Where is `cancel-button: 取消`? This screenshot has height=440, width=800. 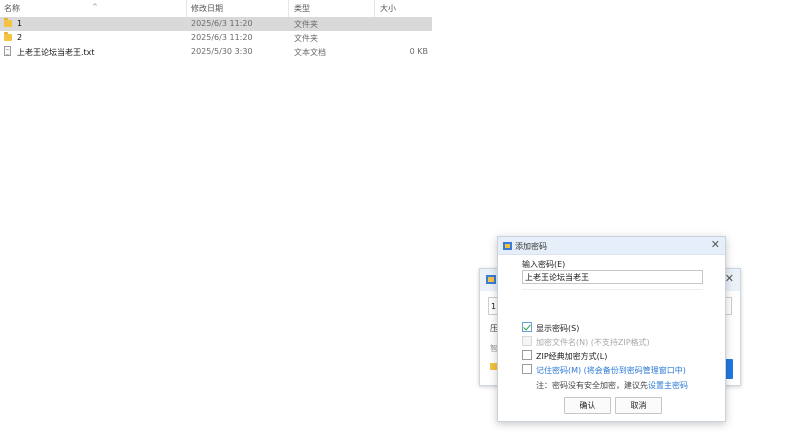
cancel-button: 取消 is located at coordinates (638, 405).